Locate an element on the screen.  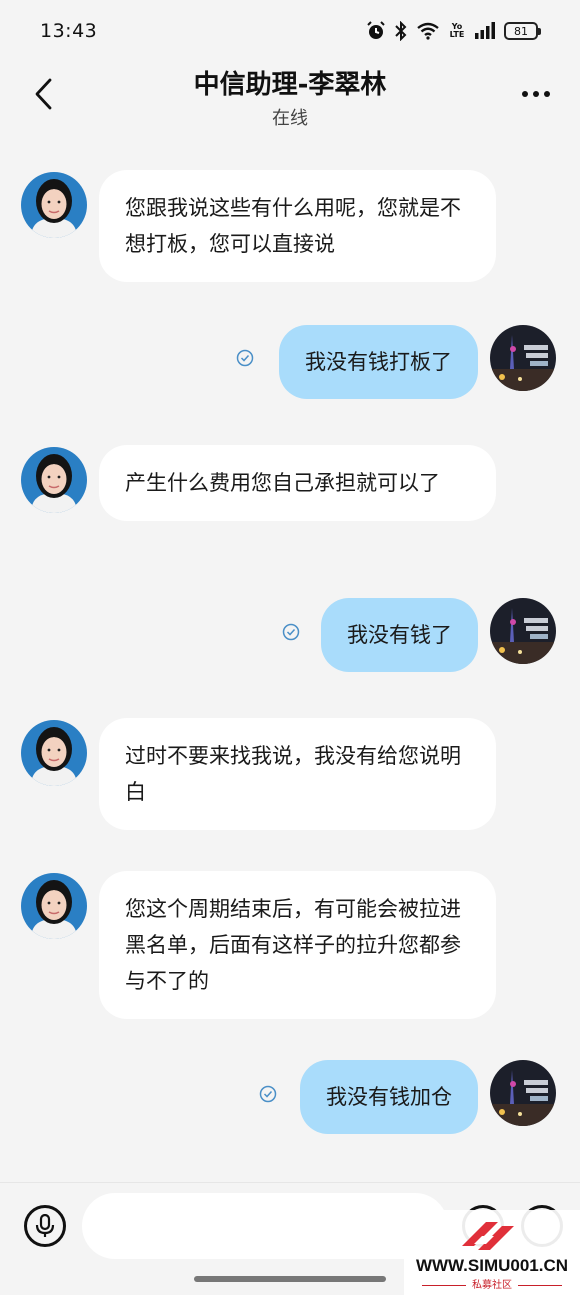
message-bubble: 您跟我说这些有什么用呢，您就是不想打板，您可以直接说 is located at coordinates (297, 226).